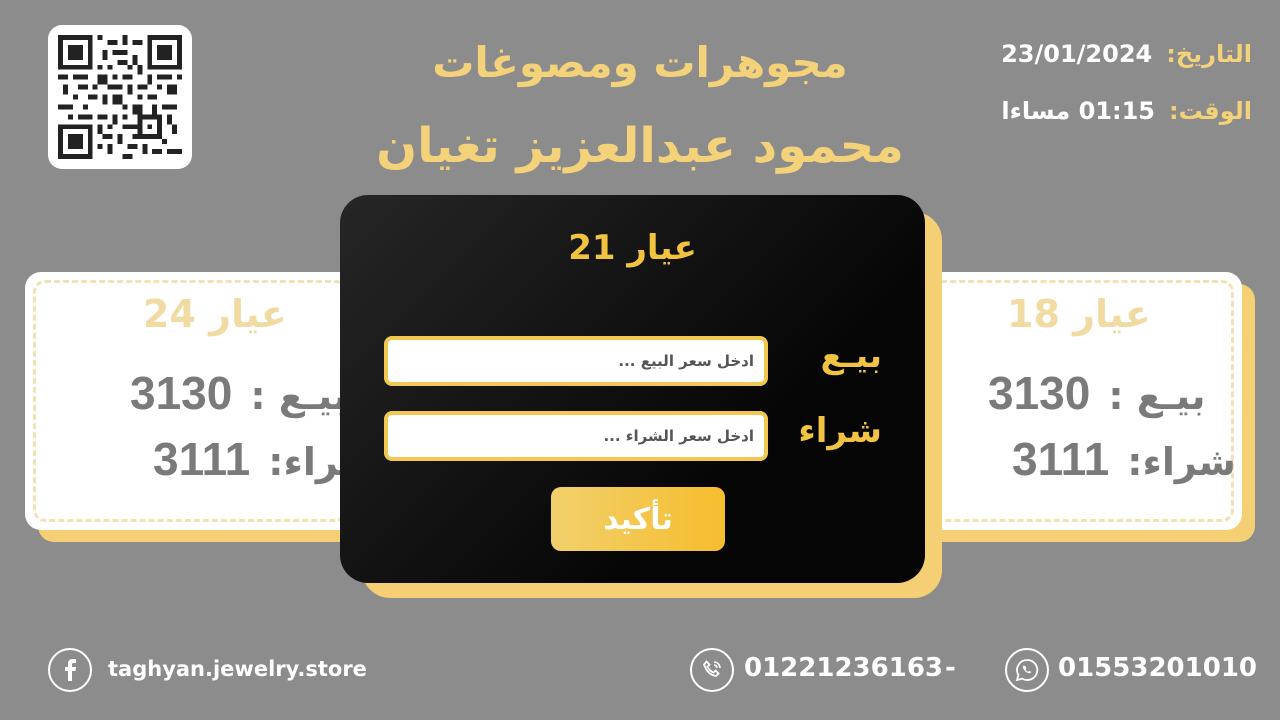  Describe the element at coordinates (1209, 54) in the screenshot. I see `date-label: التاريخ:` at that location.